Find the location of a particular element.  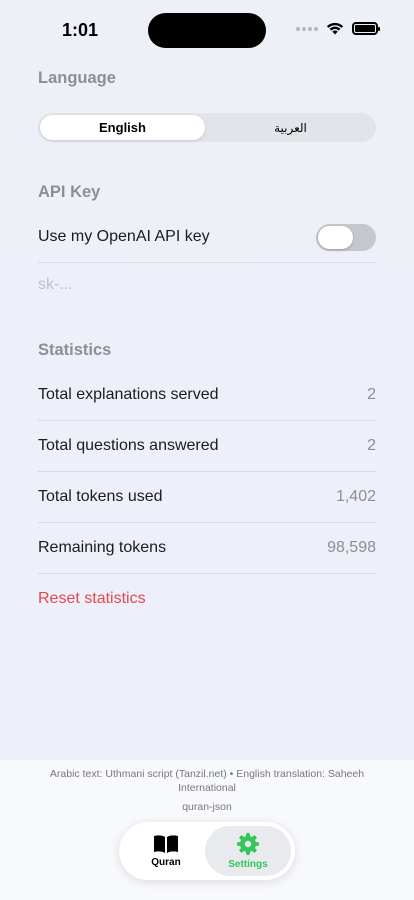

stat-label: Total tokens used is located at coordinates (100, 496).